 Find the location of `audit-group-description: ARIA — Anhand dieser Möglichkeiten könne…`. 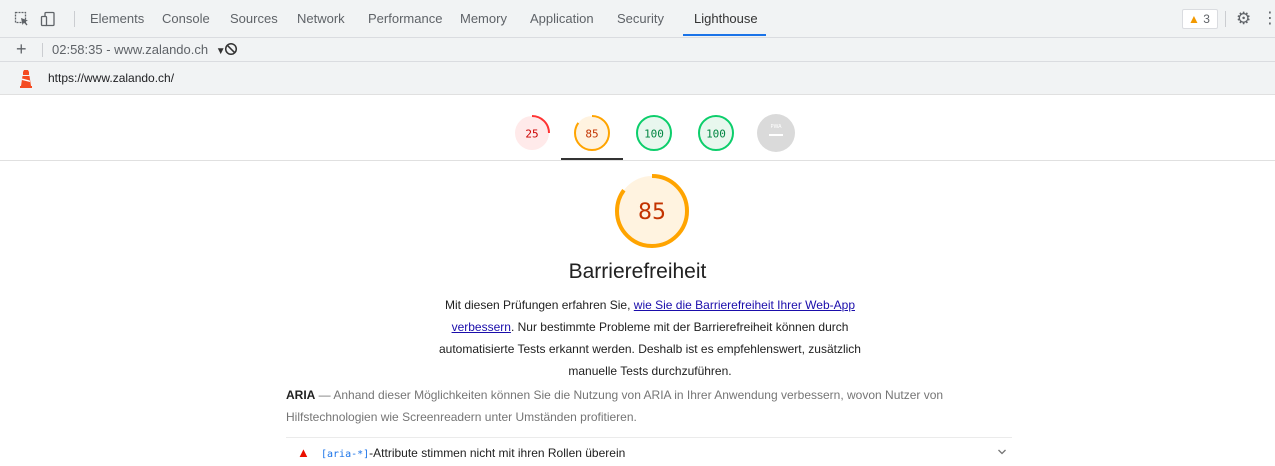

audit-group-description: ARIA — Anhand dieser Möglichkeiten könne… is located at coordinates (636, 406).